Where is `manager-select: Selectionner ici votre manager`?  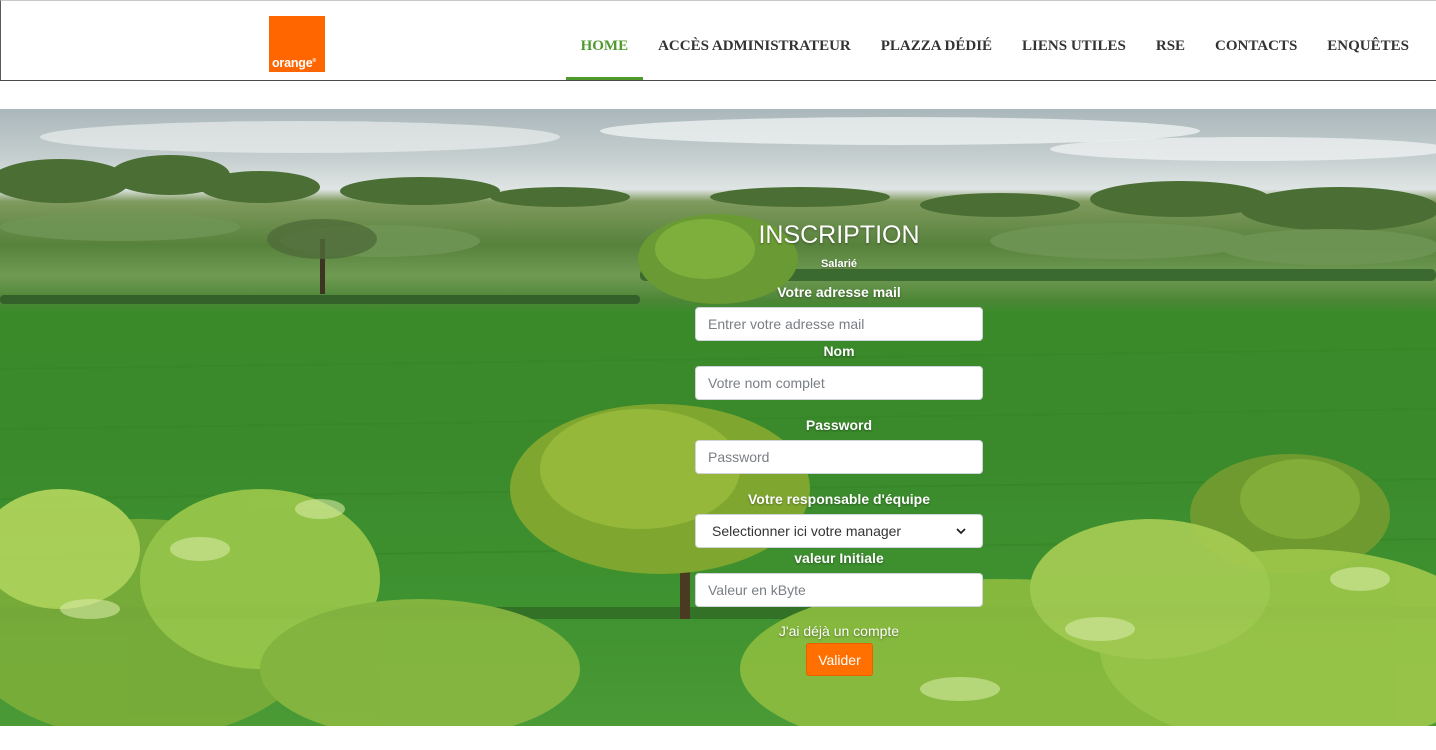 manager-select: Selectionner ici votre manager is located at coordinates (839, 531).